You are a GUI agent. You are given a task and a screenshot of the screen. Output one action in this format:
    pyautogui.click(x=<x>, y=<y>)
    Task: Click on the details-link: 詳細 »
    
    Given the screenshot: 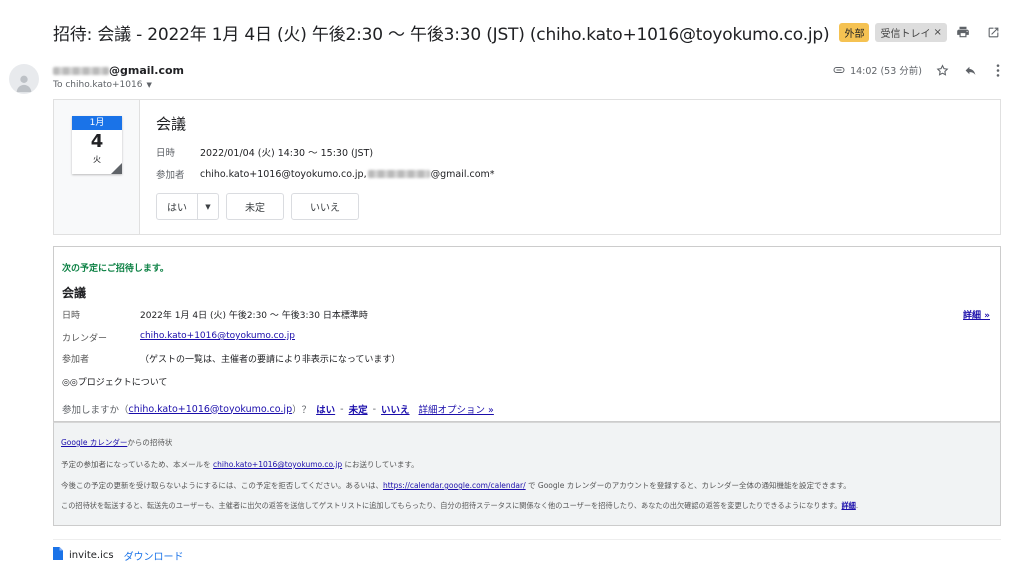 What is the action you would take?
    pyautogui.click(x=976, y=314)
    